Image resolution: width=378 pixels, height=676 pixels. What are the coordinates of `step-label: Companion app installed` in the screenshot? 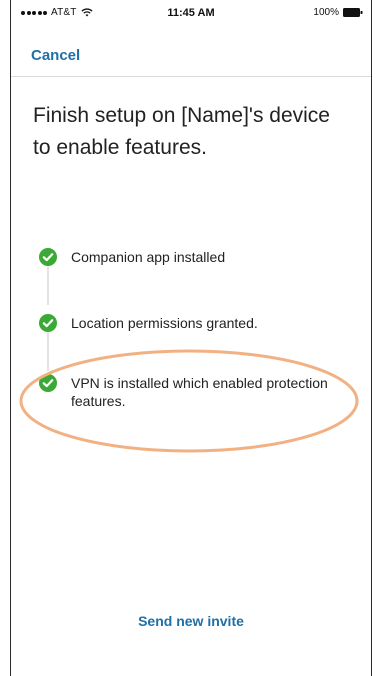 It's located at (148, 257).